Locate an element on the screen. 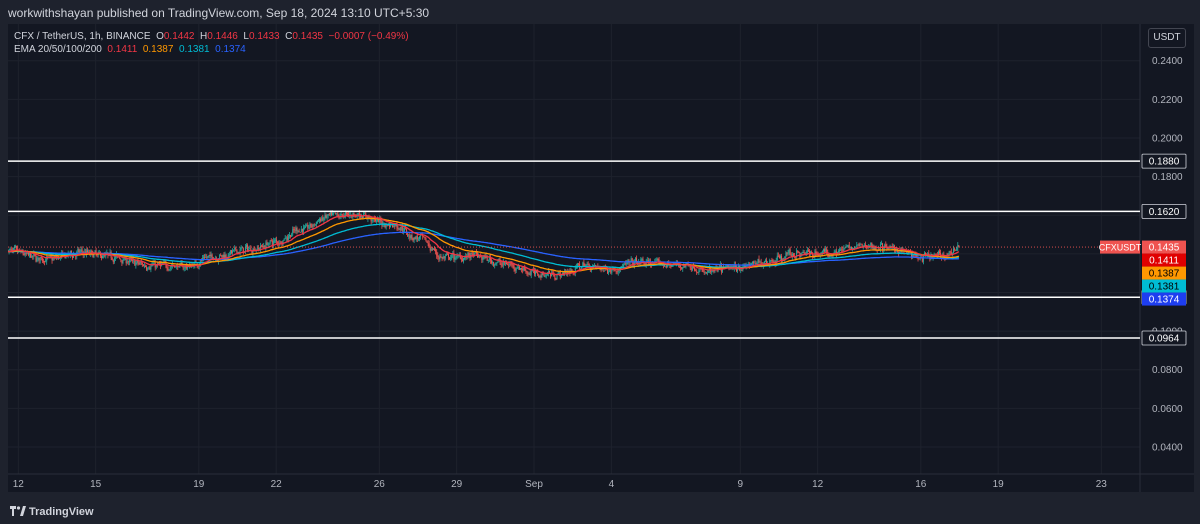  open-value: 0.1442 is located at coordinates (179, 36).